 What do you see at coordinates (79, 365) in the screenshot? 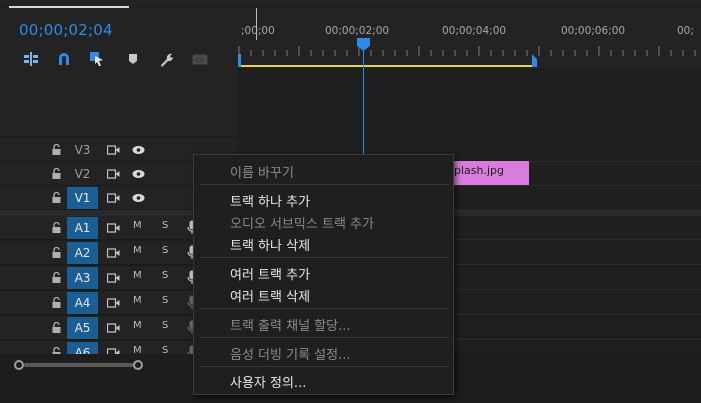
I see `horizontal-scrollbar` at bounding box center [79, 365].